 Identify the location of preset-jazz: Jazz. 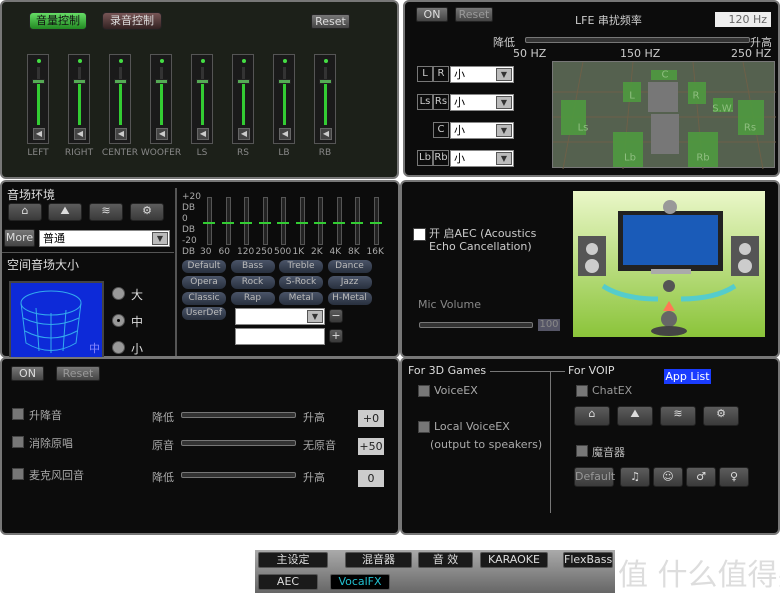
(349, 282).